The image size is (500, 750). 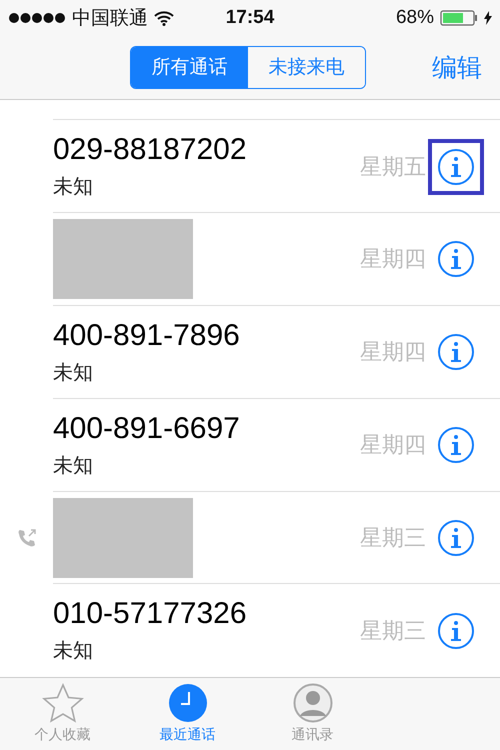 What do you see at coordinates (164, 18) in the screenshot?
I see `wifi-icon` at bounding box center [164, 18].